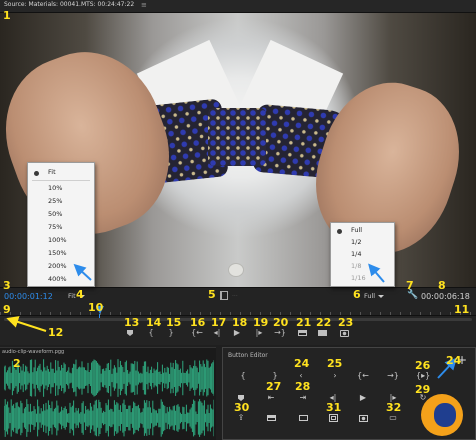  I want to click on resolution-option-half: 1/2, so click(362, 242).